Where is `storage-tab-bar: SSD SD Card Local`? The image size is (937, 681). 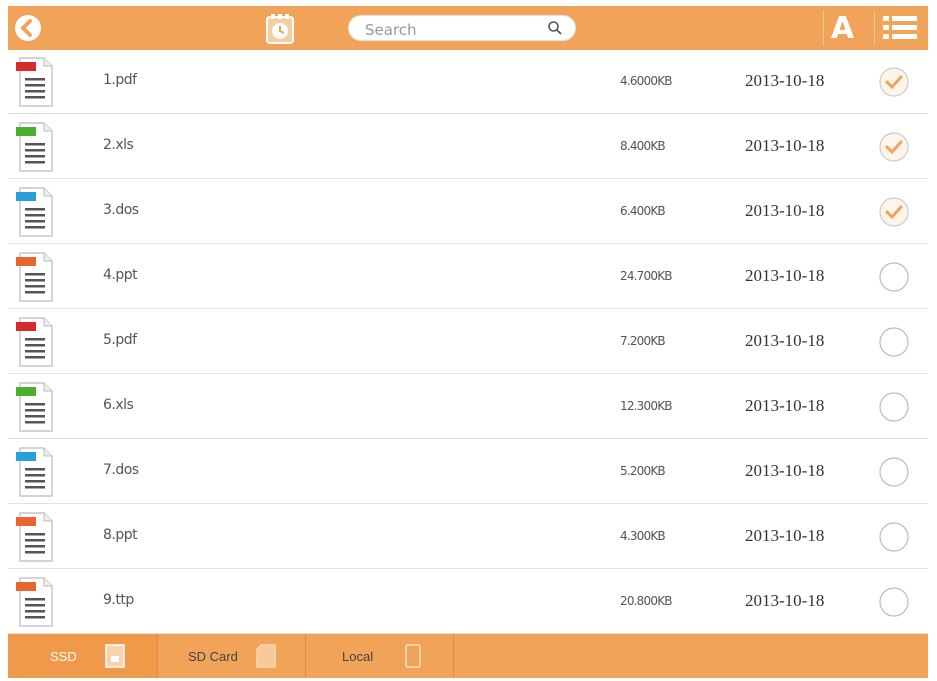 storage-tab-bar: SSD SD Card Local is located at coordinates (468, 656).